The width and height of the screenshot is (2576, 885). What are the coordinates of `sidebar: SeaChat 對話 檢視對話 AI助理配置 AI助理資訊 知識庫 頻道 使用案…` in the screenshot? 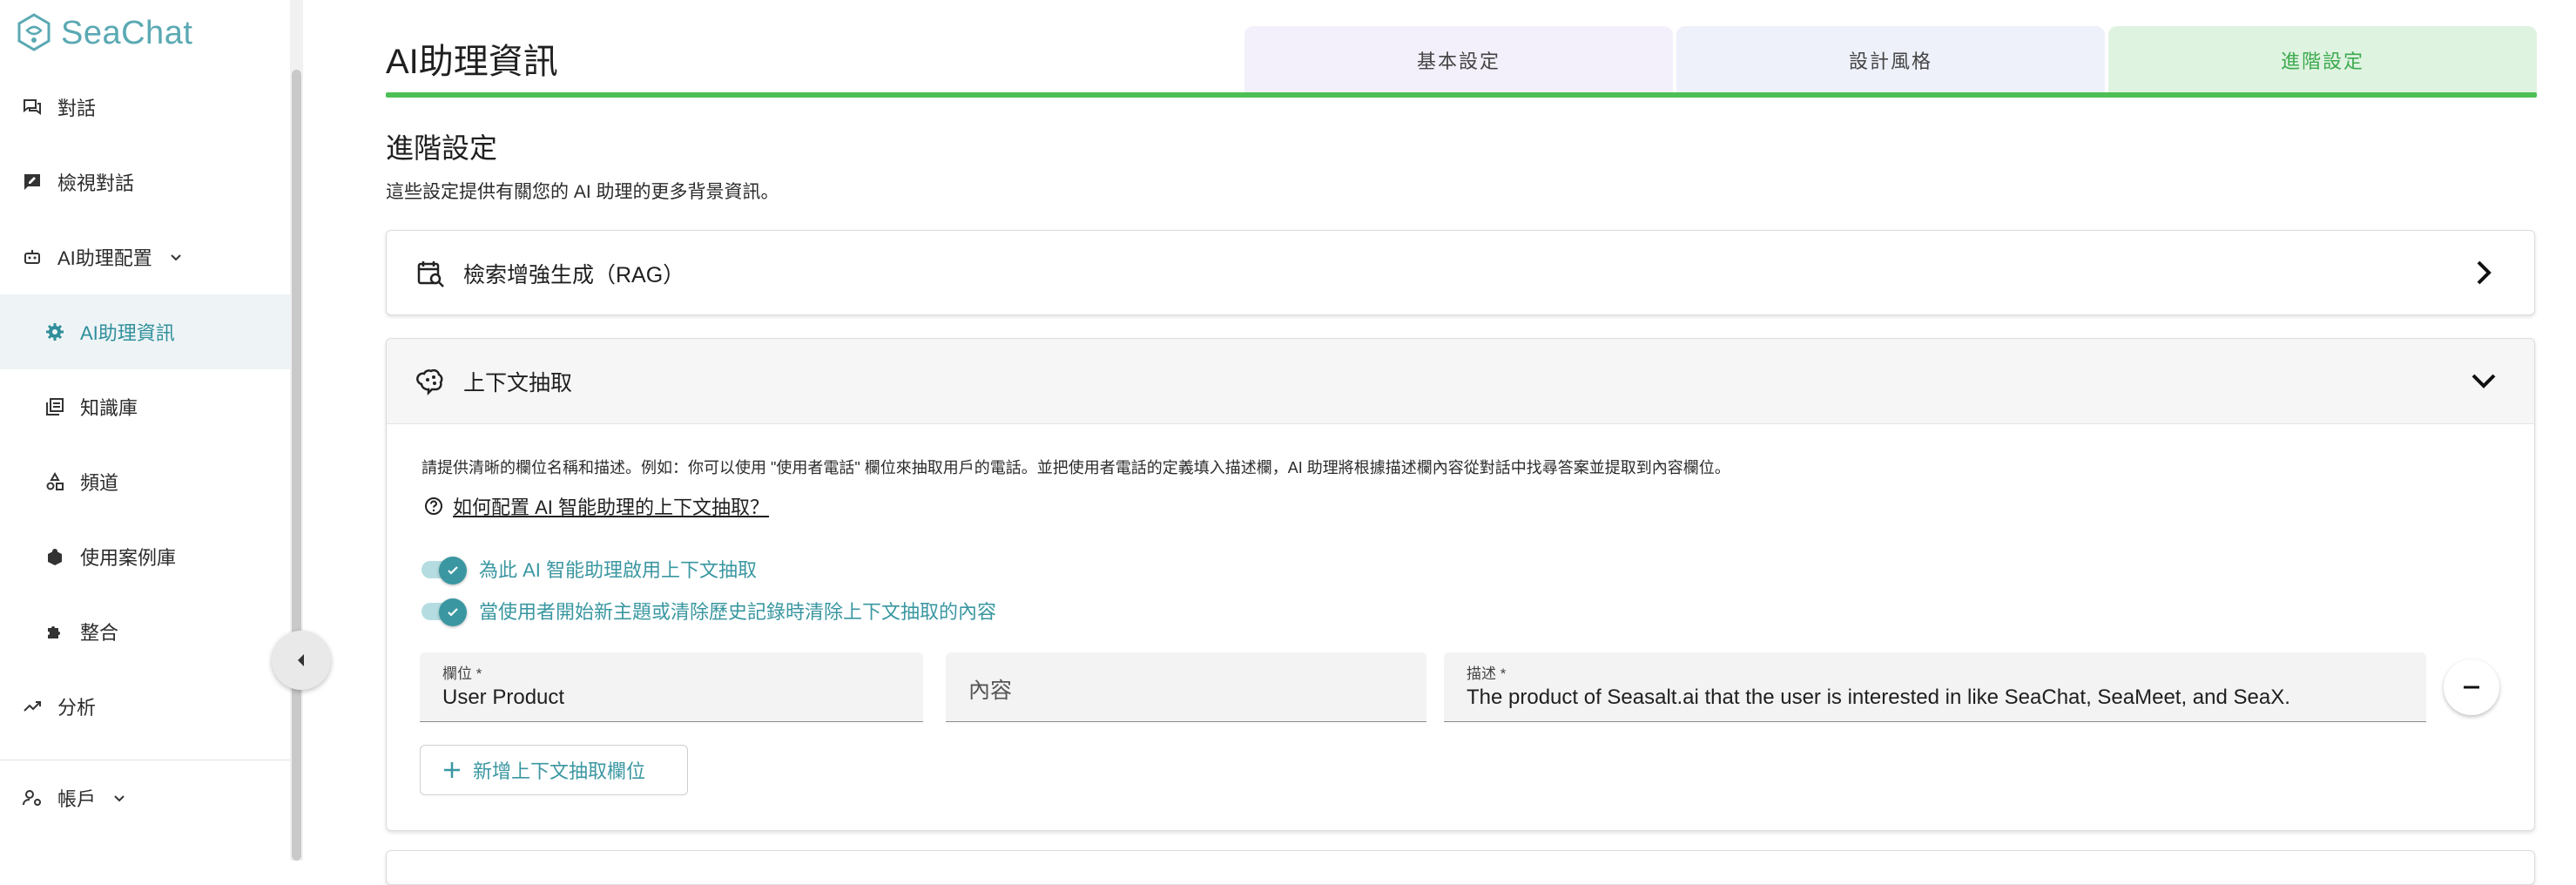 It's located at (151, 430).